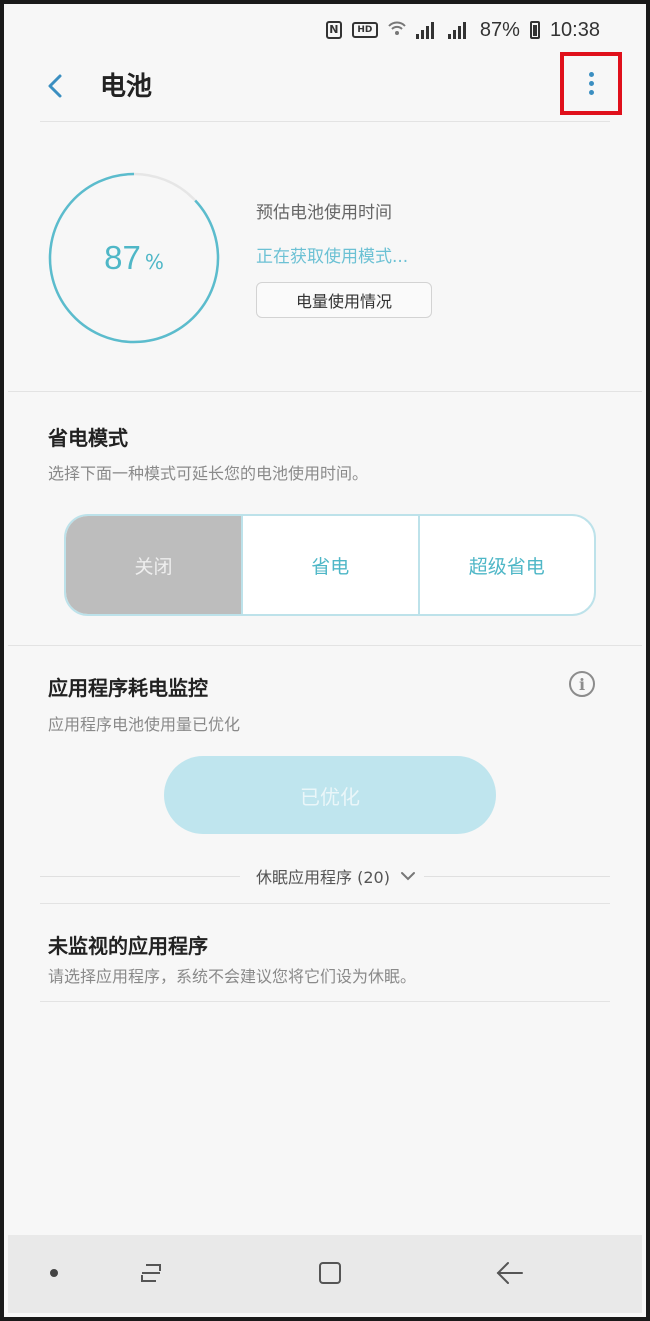  Describe the element at coordinates (144, 724) in the screenshot. I see `app-power-monitor-description: 应用程序电池使用量已优化` at that location.